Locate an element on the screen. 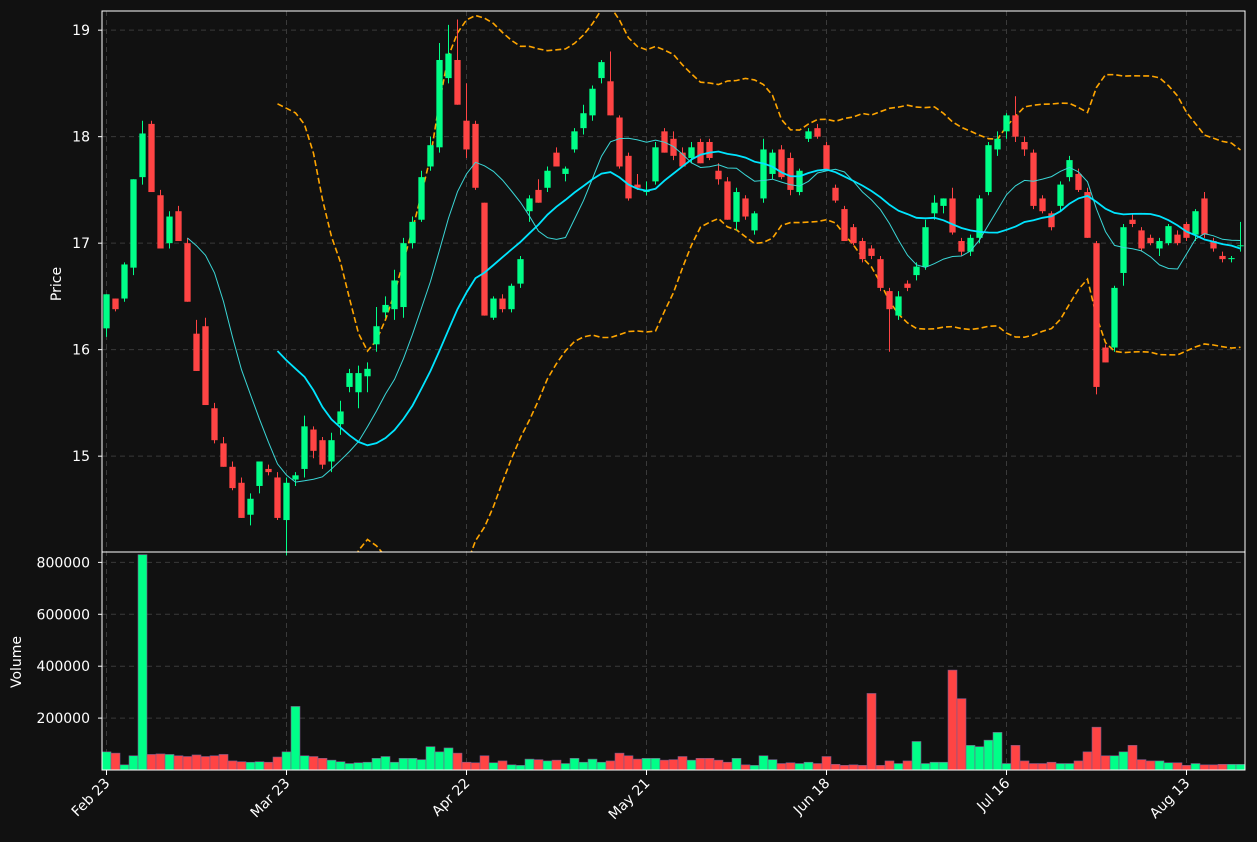  volume-tick-label: 400000 is located at coordinates (63, 667).